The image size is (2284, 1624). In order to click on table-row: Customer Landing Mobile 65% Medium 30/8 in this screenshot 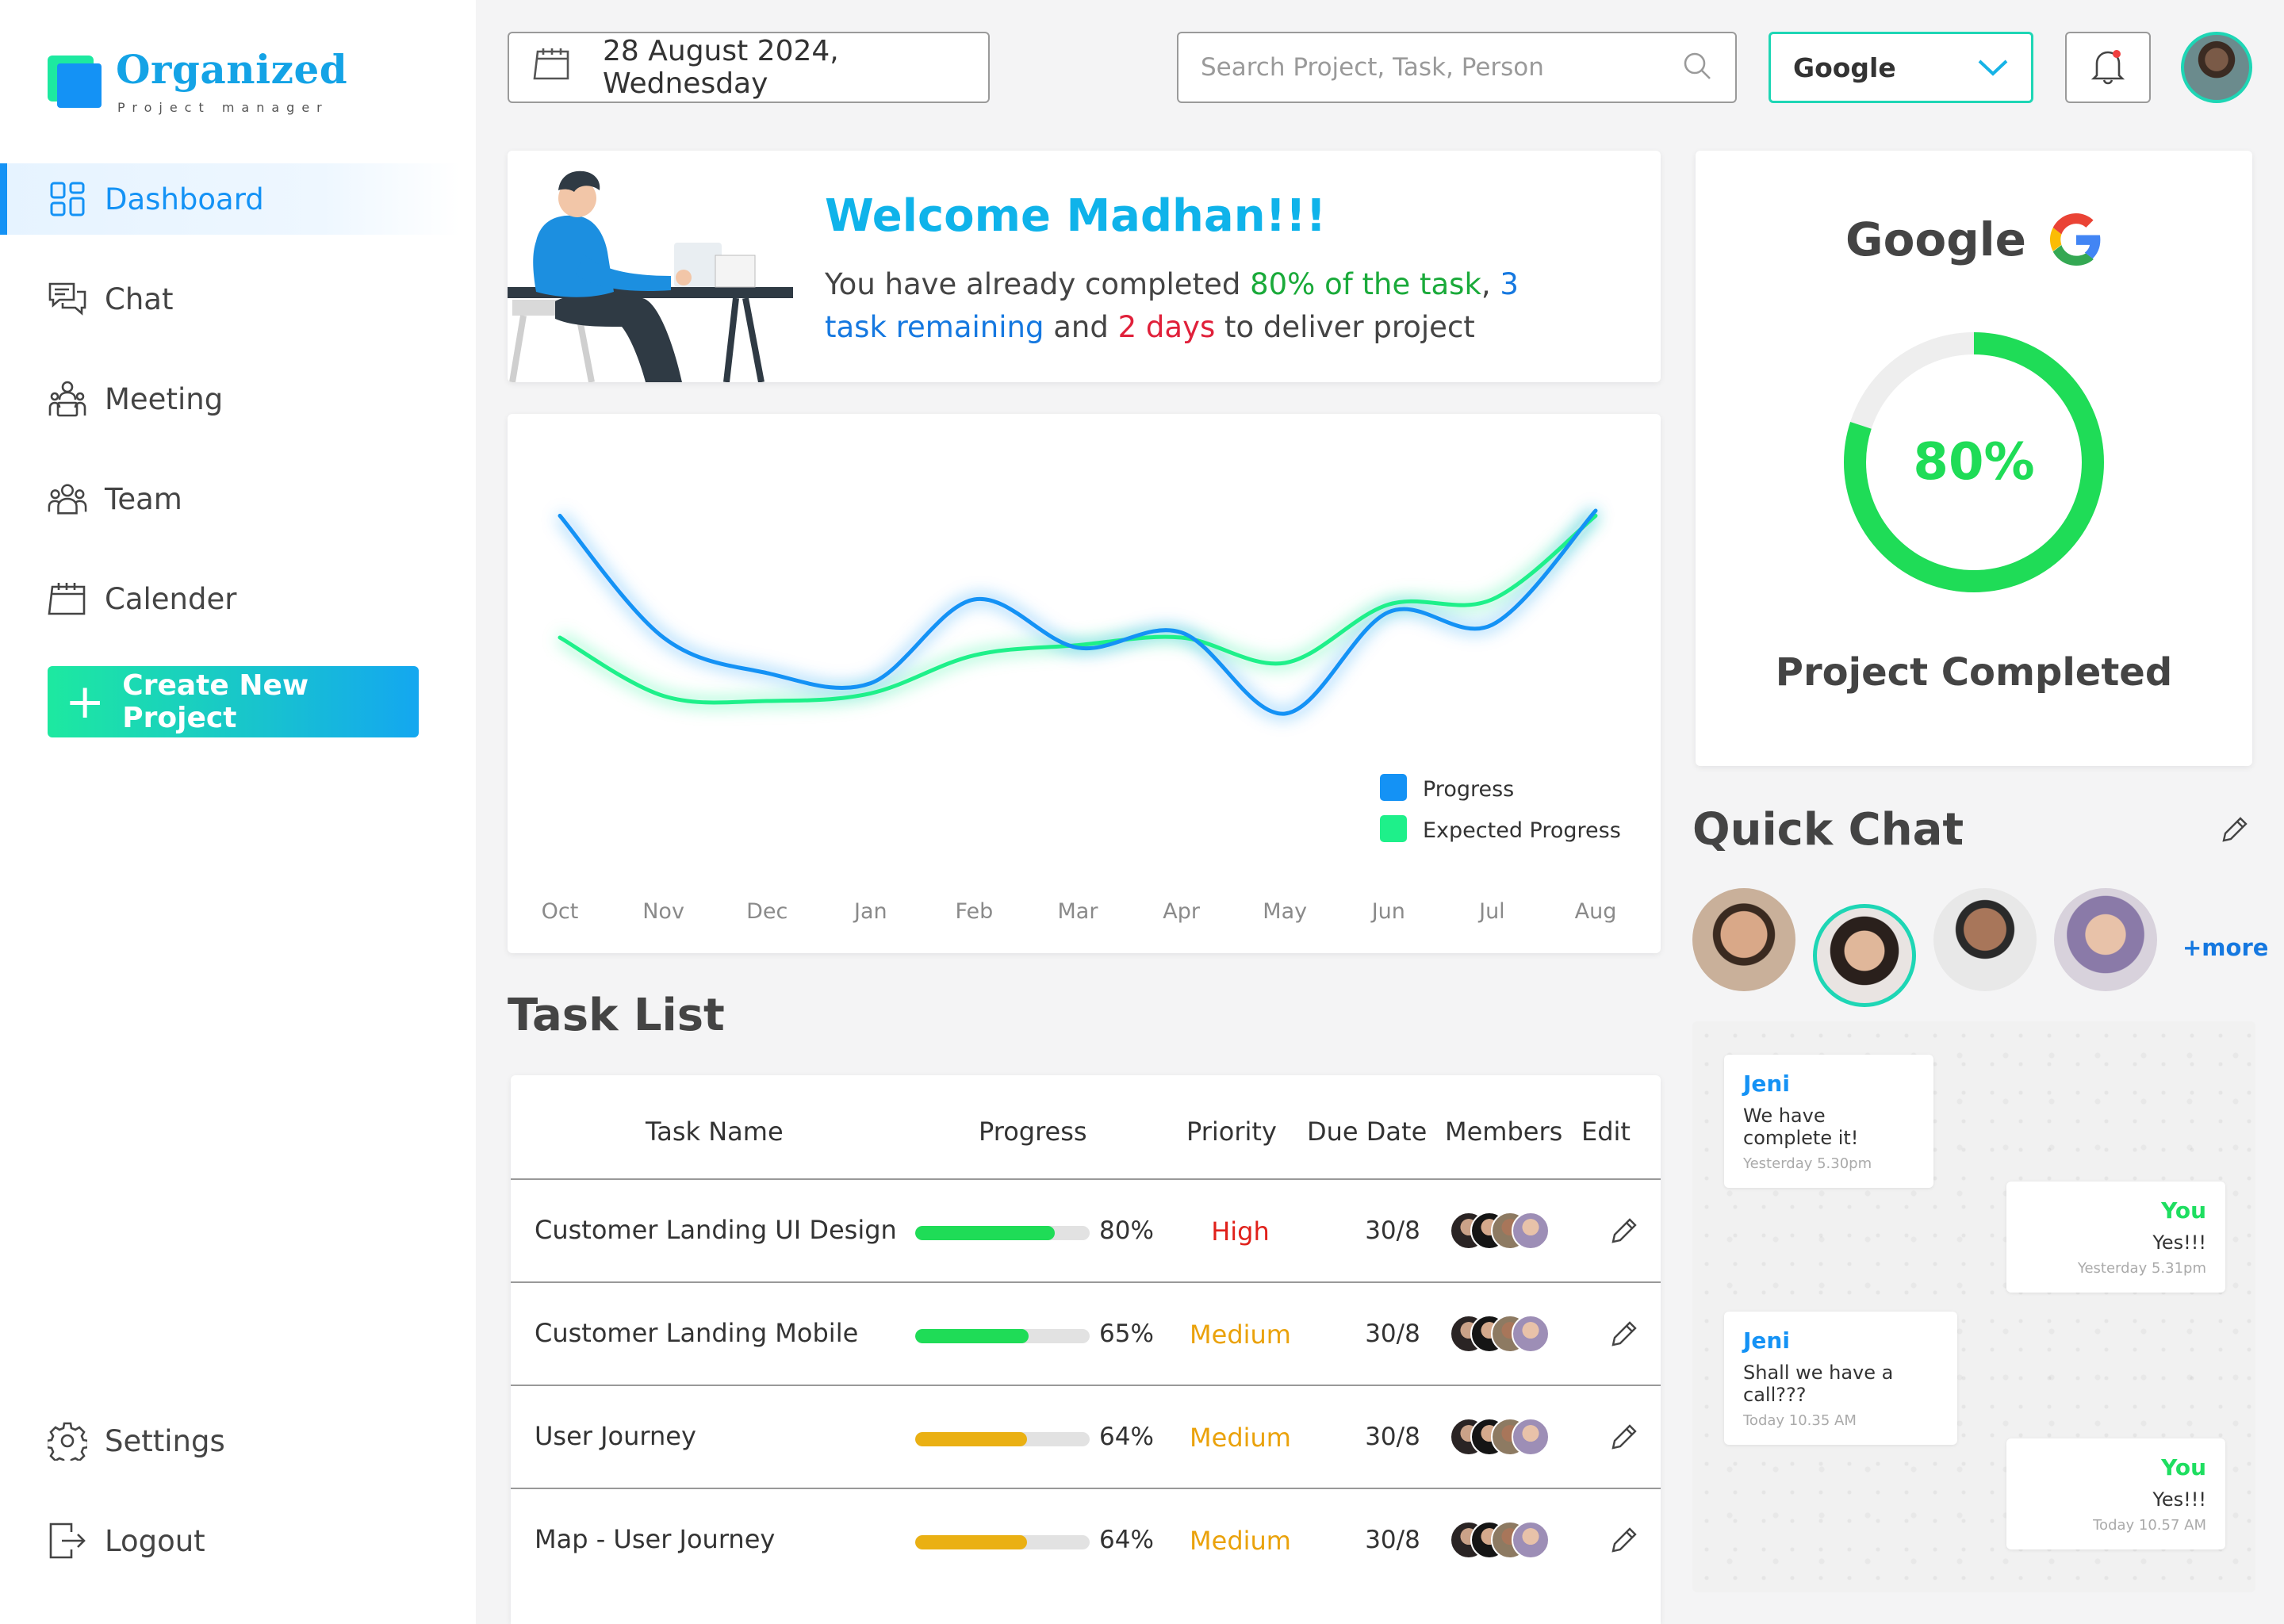, I will do `click(1086, 1333)`.